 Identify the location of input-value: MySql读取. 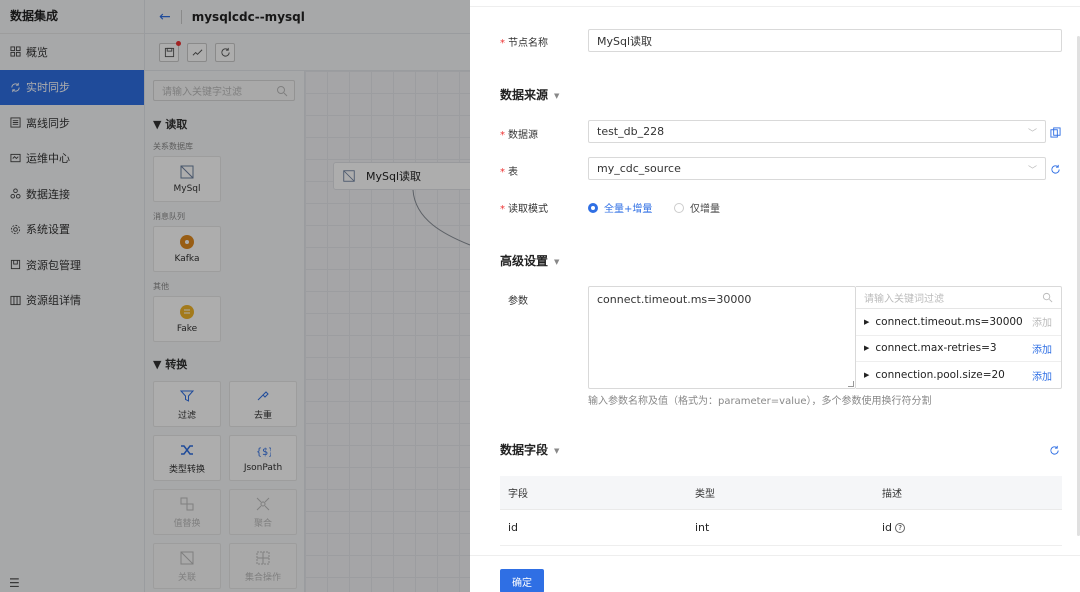
(625, 41).